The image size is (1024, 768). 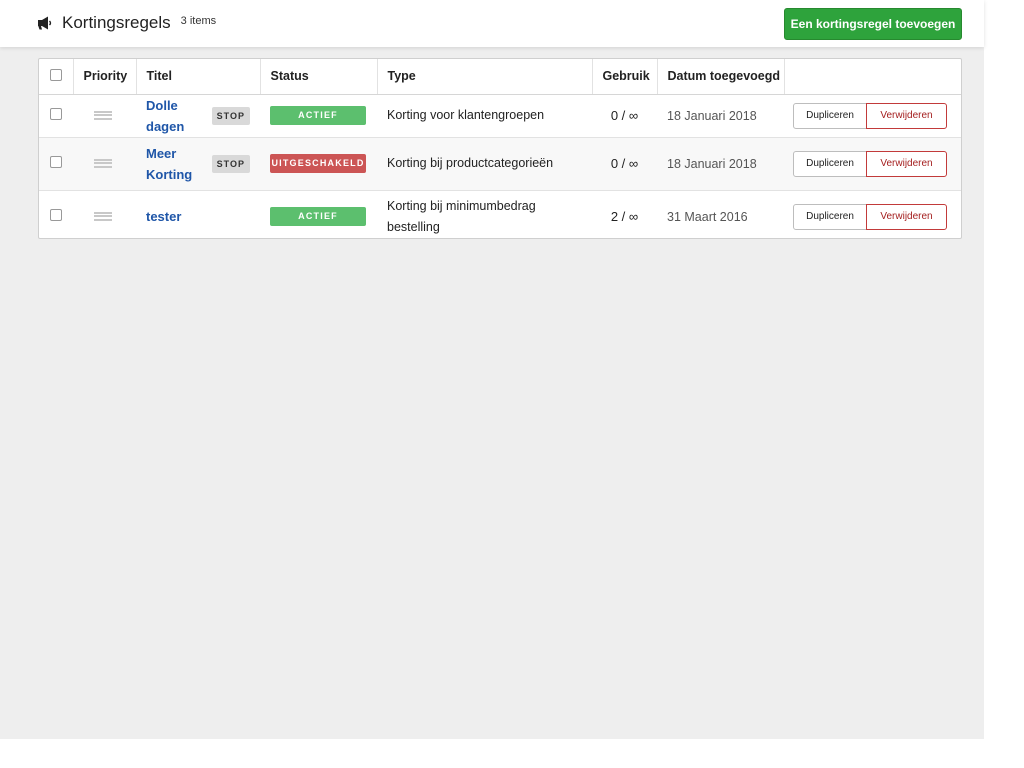 I want to click on megaphone-icon, so click(x=45, y=23).